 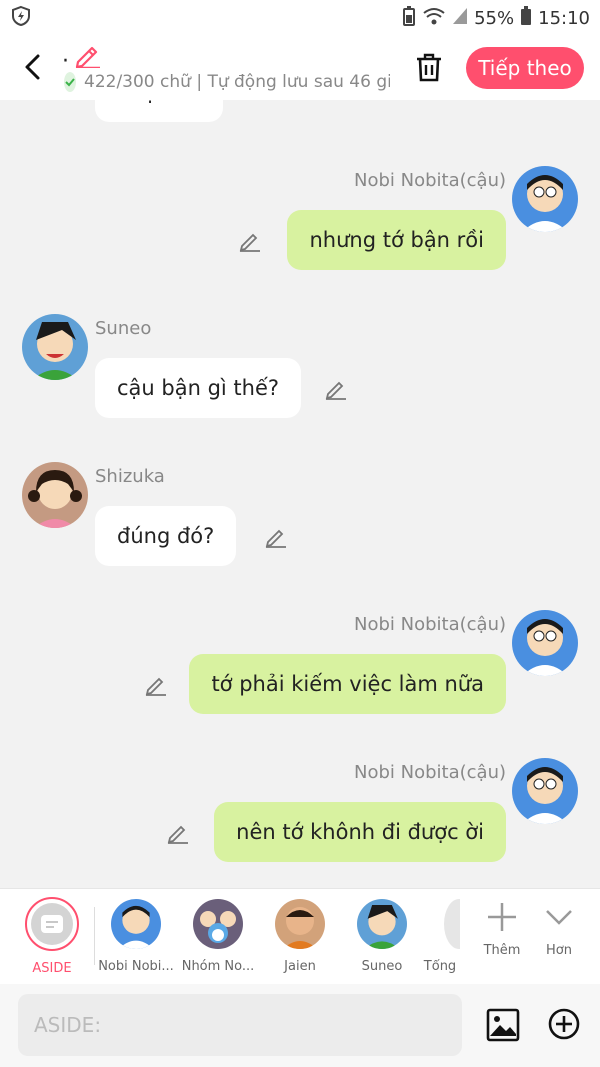 I want to click on title-edit: ·, so click(x=82, y=58).